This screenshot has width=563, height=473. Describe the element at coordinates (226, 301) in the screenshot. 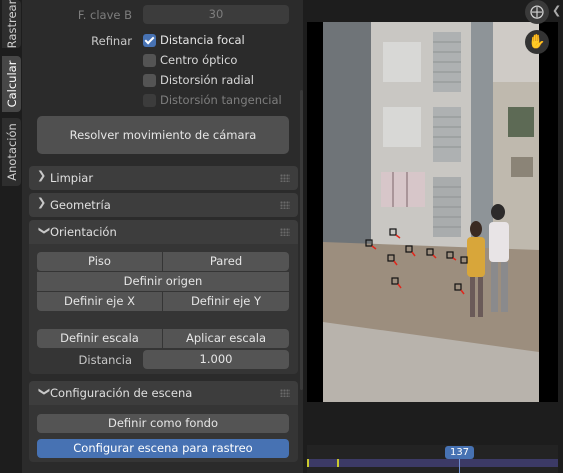

I see `set-y-axis-button: Definir eje Y` at that location.